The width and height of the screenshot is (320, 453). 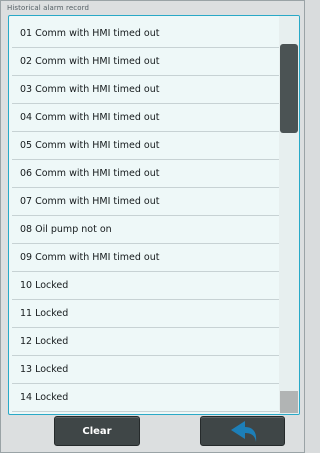 I want to click on alarm-row: 07 Comm with HMI timed out, so click(x=146, y=202).